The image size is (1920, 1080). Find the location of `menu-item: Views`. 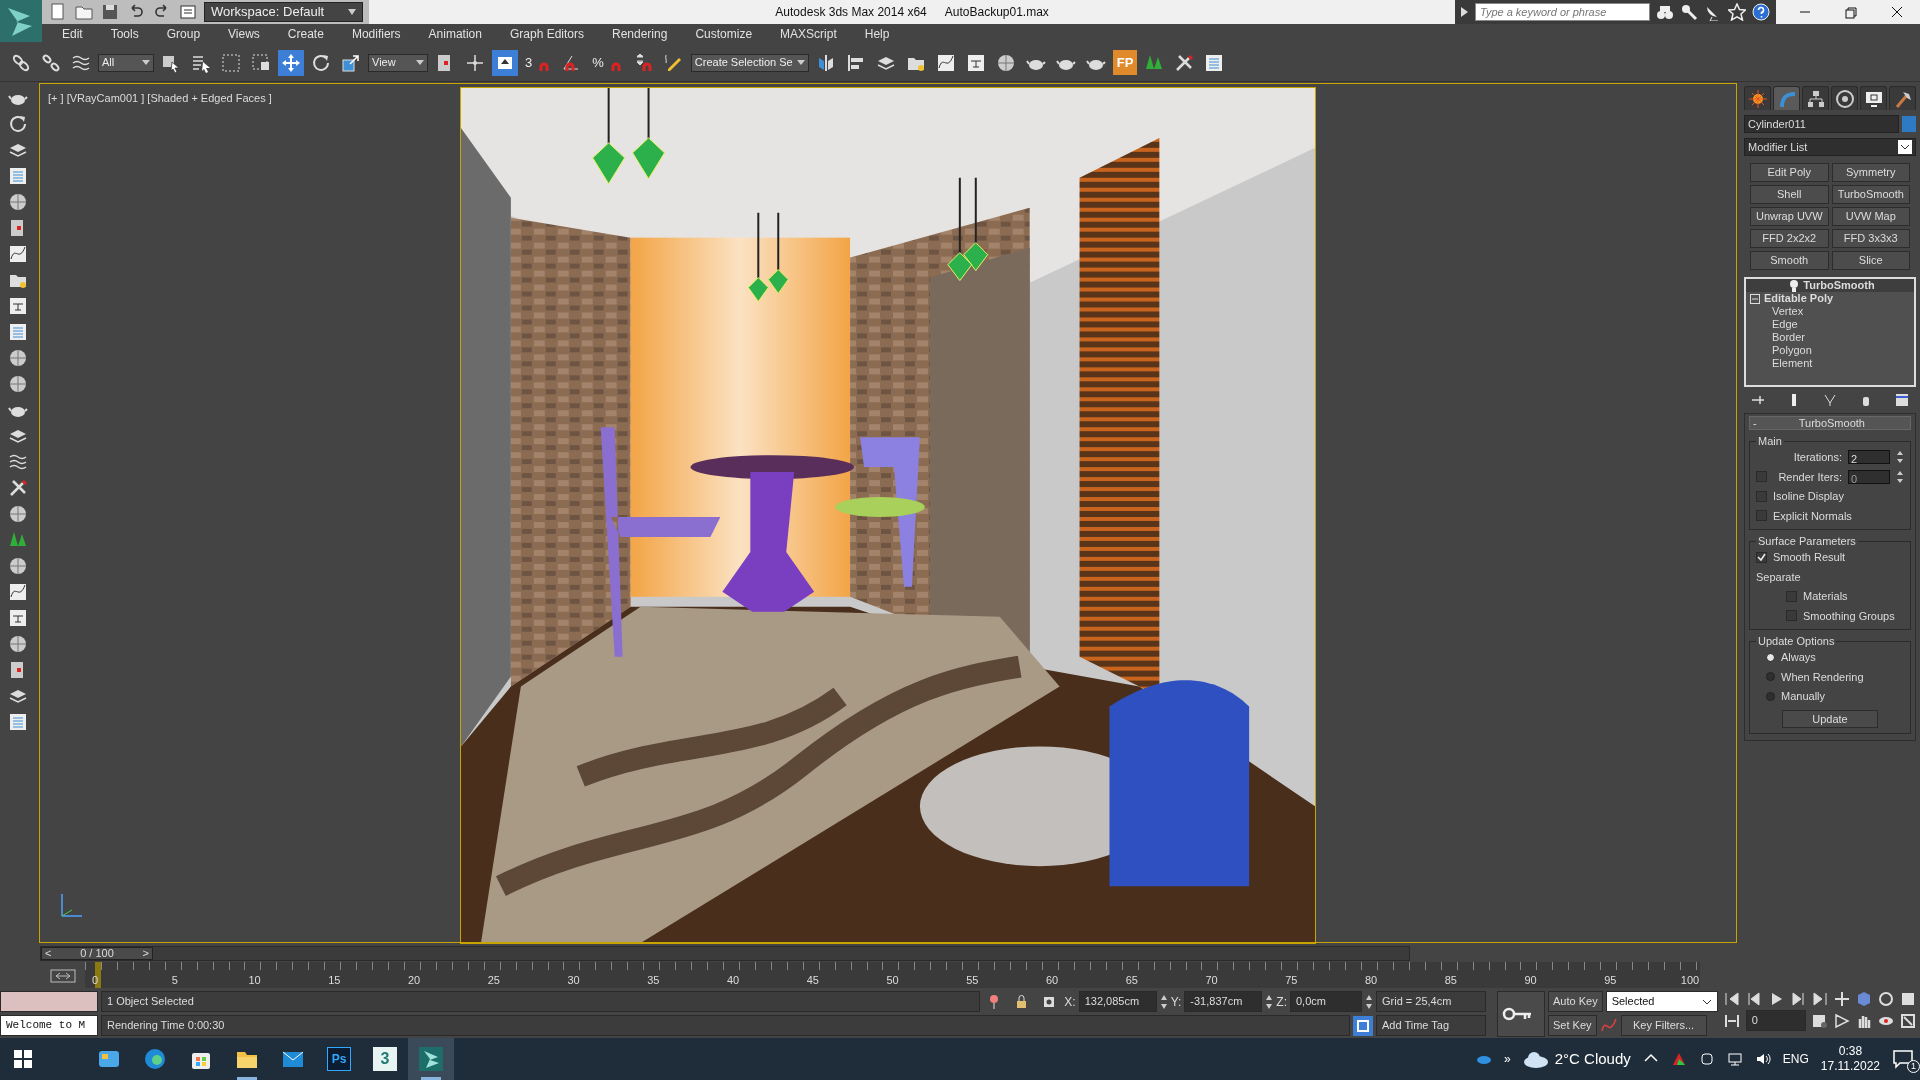

menu-item: Views is located at coordinates (244, 34).